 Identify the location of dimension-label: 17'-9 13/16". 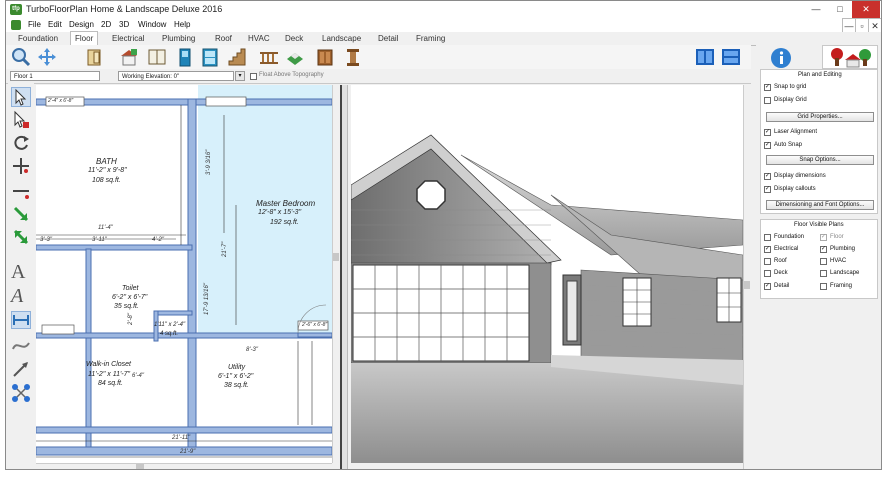
(207, 299).